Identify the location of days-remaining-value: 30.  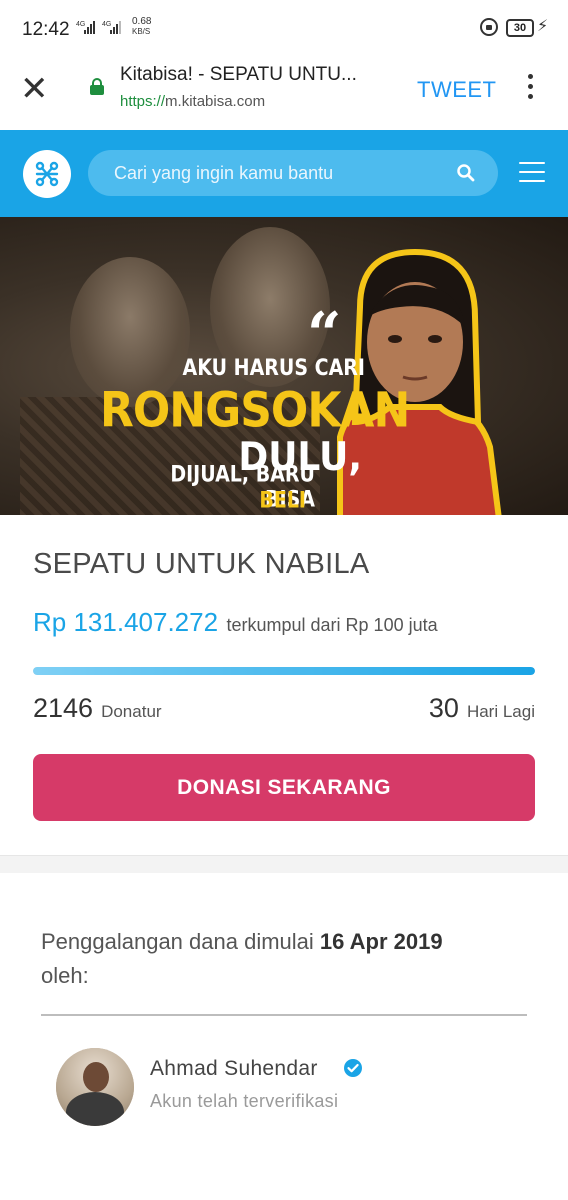
(443, 708).